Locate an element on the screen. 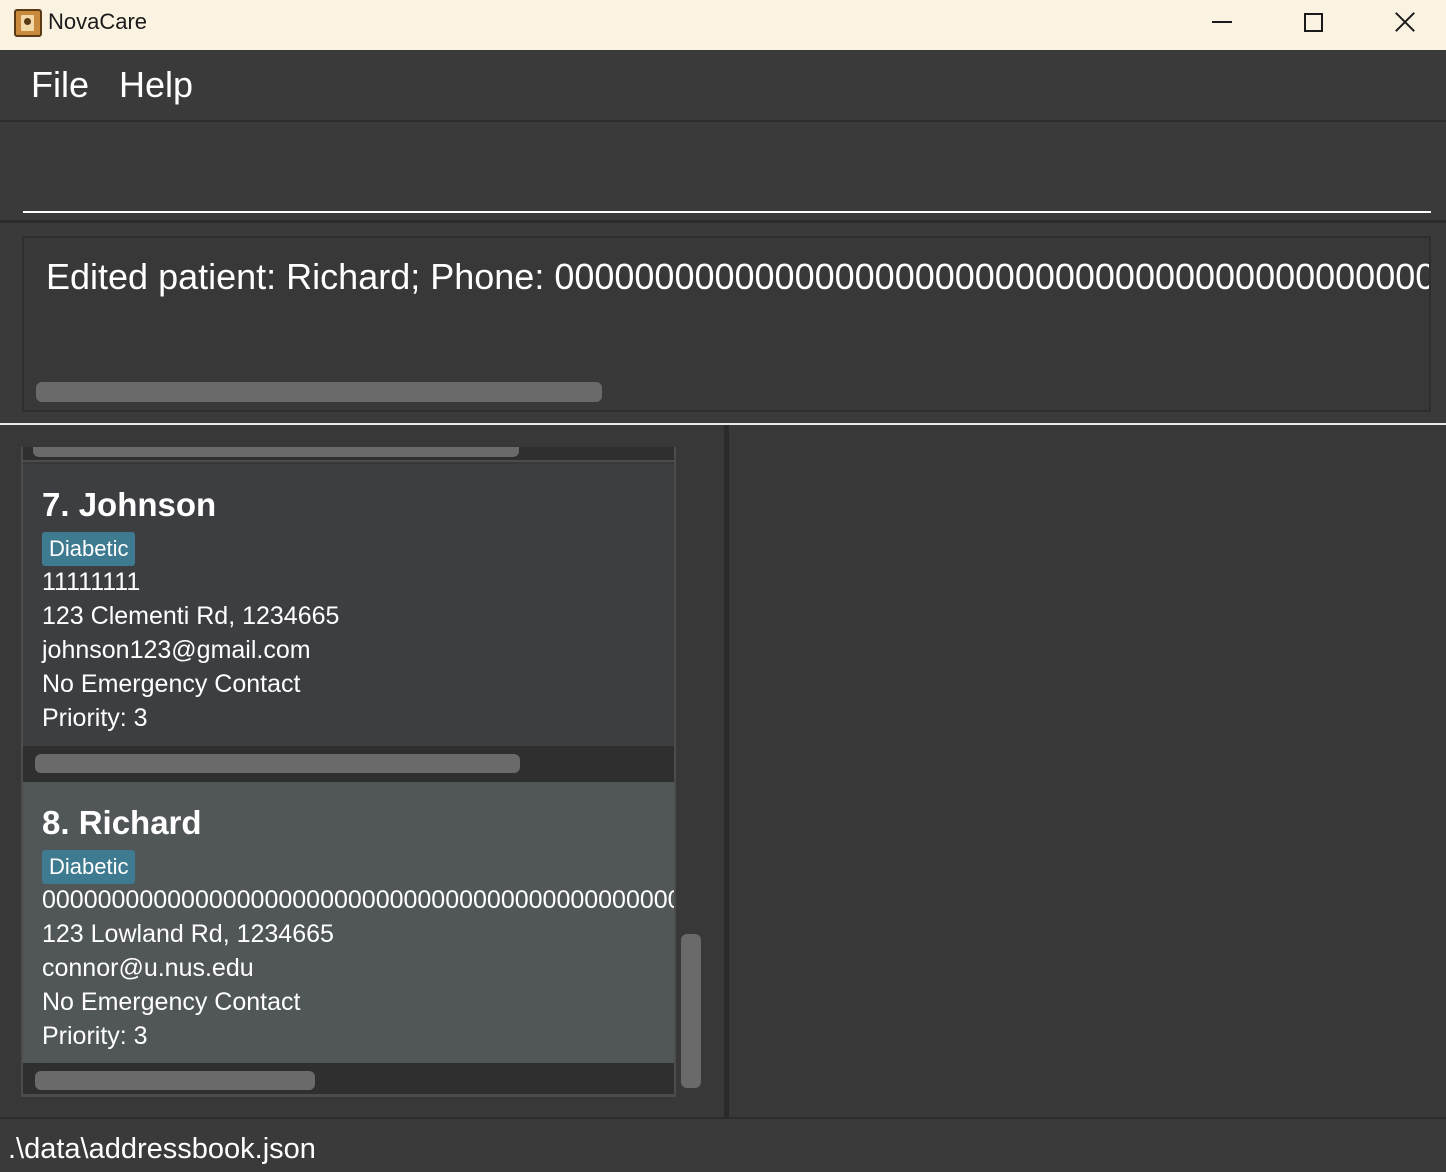  menu-bar: File Help is located at coordinates (723, 86).